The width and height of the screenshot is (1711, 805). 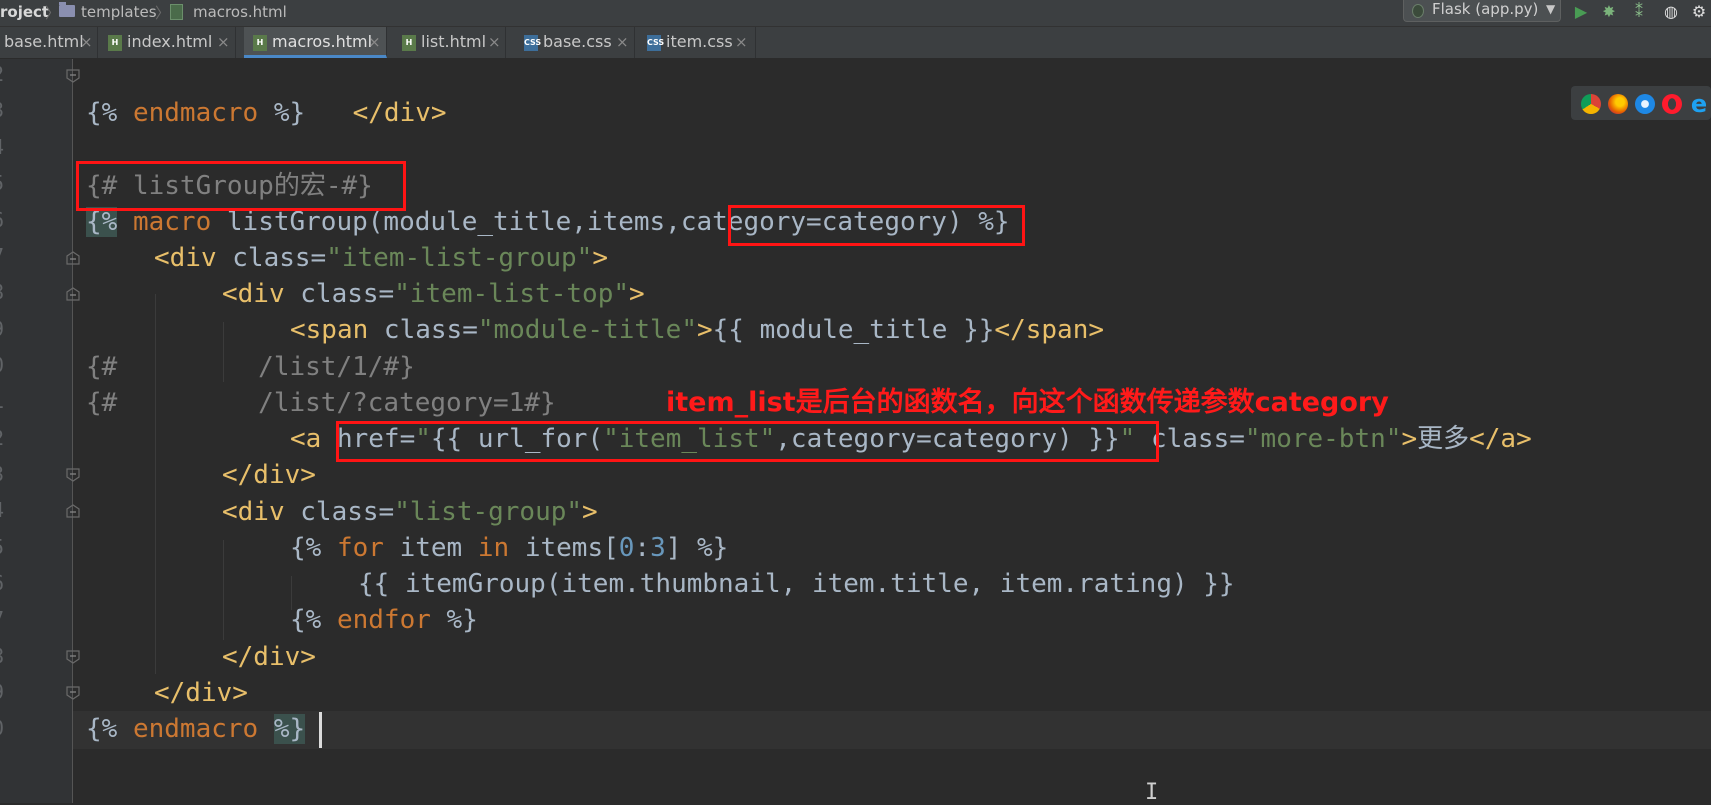 I want to click on breadcrumb-project: roject, so click(x=24, y=12).